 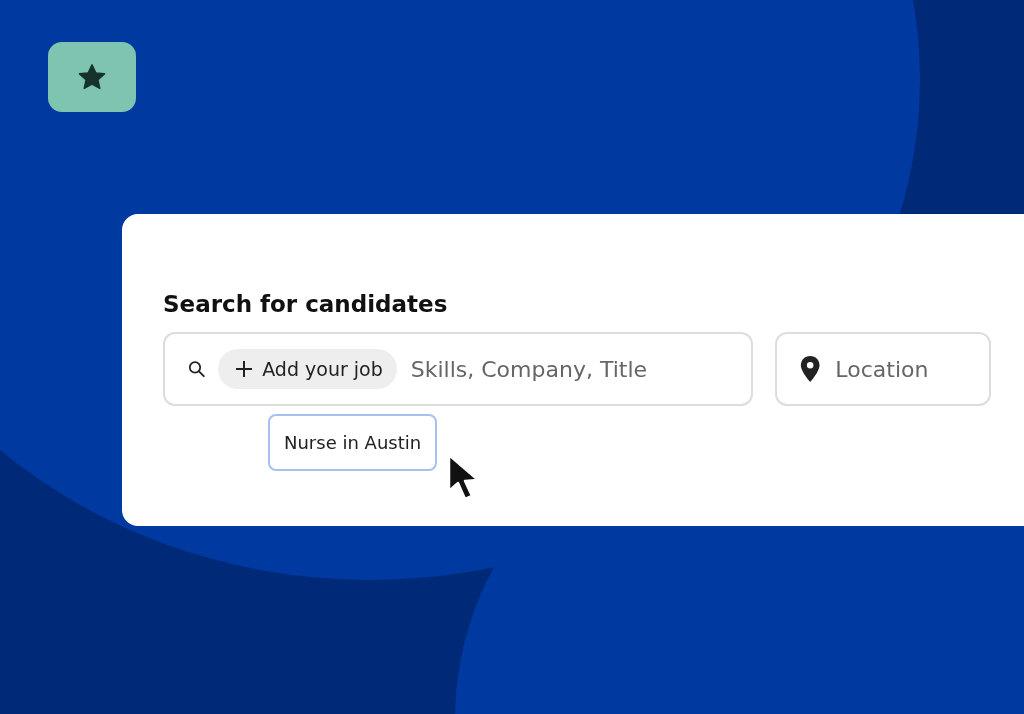 I want to click on location-input: Location, so click(x=911, y=369).